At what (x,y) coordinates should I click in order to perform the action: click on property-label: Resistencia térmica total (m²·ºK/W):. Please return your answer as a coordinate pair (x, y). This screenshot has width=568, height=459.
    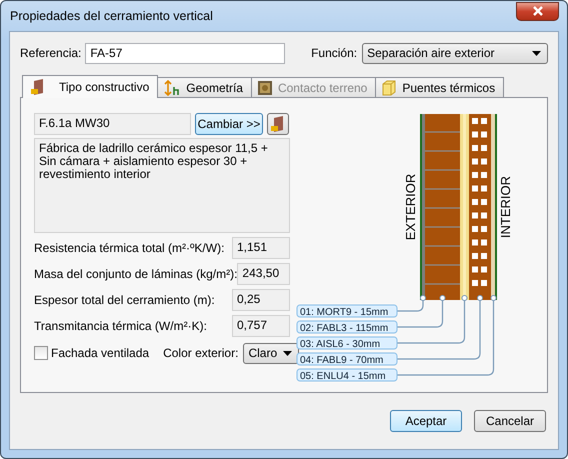
    Looking at the image, I should click on (129, 248).